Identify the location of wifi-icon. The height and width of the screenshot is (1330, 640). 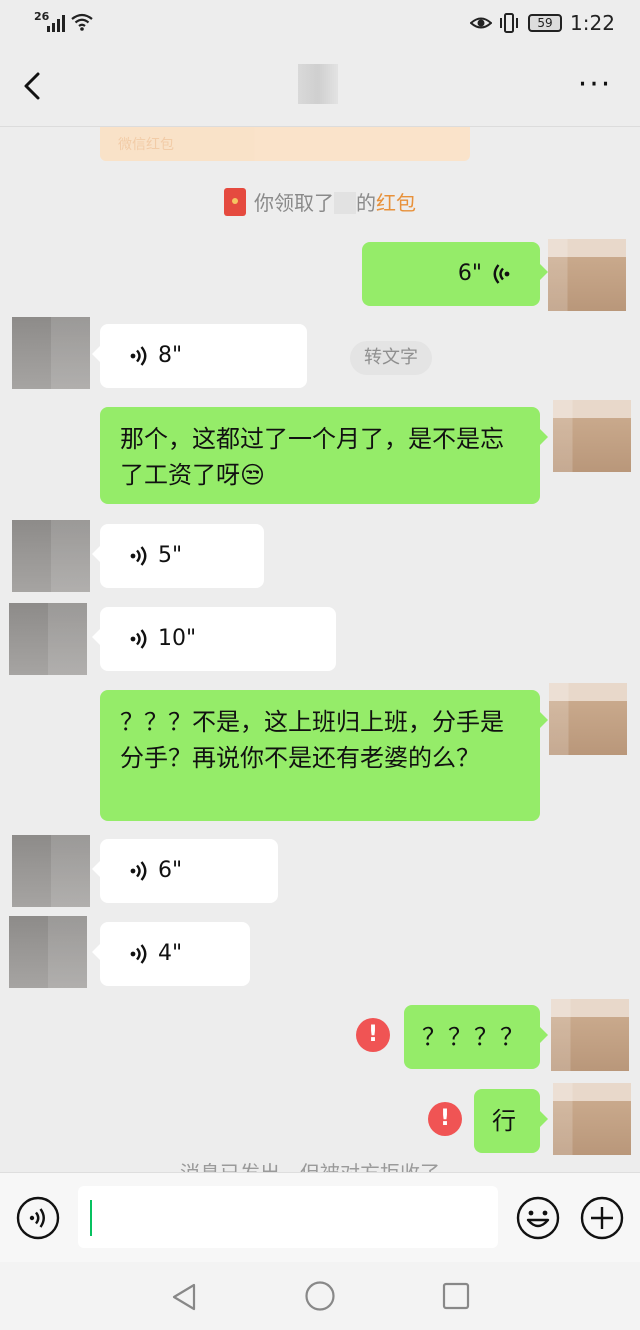
(82, 22).